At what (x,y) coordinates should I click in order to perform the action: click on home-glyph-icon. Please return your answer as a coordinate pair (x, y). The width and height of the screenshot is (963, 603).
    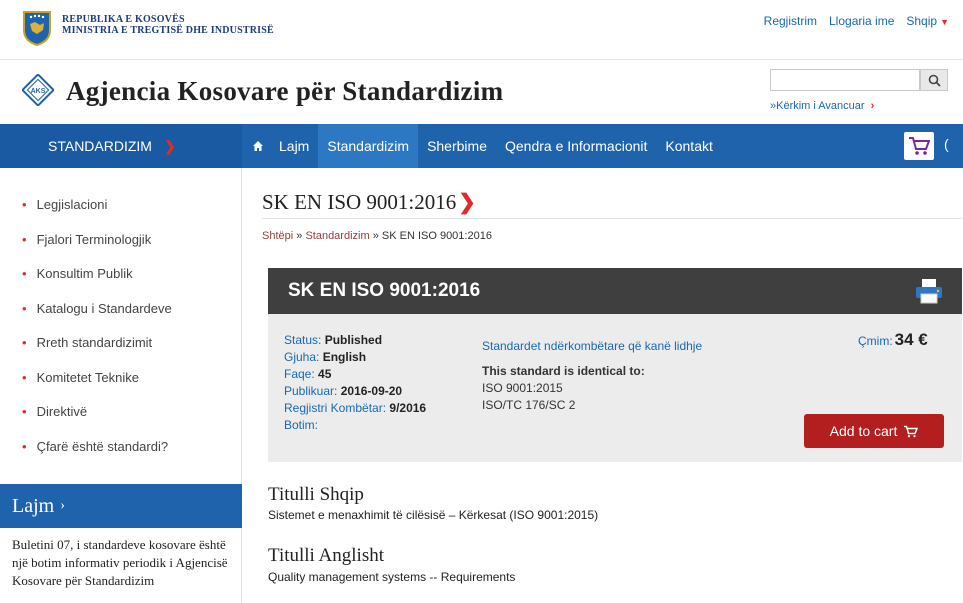
    Looking at the image, I should click on (258, 146).